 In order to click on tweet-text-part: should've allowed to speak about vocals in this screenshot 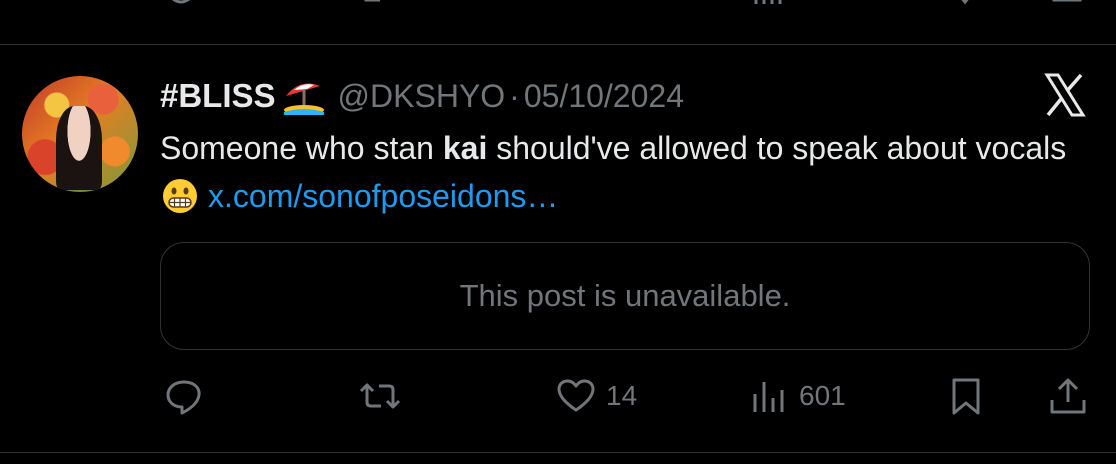, I will do `click(777, 148)`.